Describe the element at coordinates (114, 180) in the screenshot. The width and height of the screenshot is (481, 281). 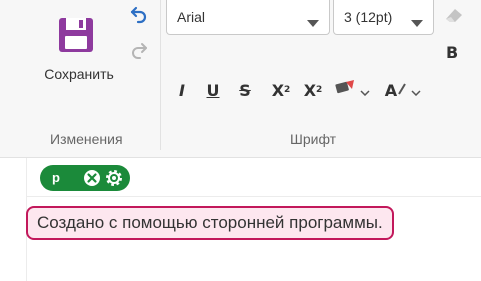
I see `gear-icon` at that location.